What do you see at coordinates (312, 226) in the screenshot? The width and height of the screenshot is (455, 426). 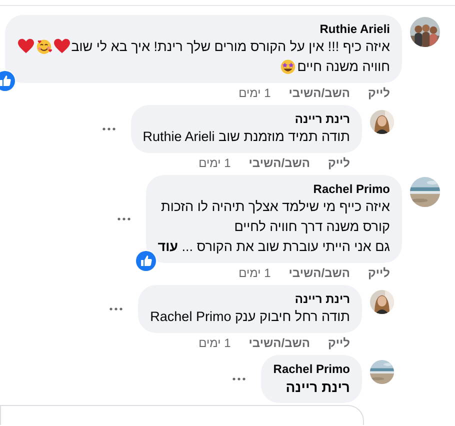 I see `comment-text: קורס משנה דרך חוויה לחיים` at bounding box center [312, 226].